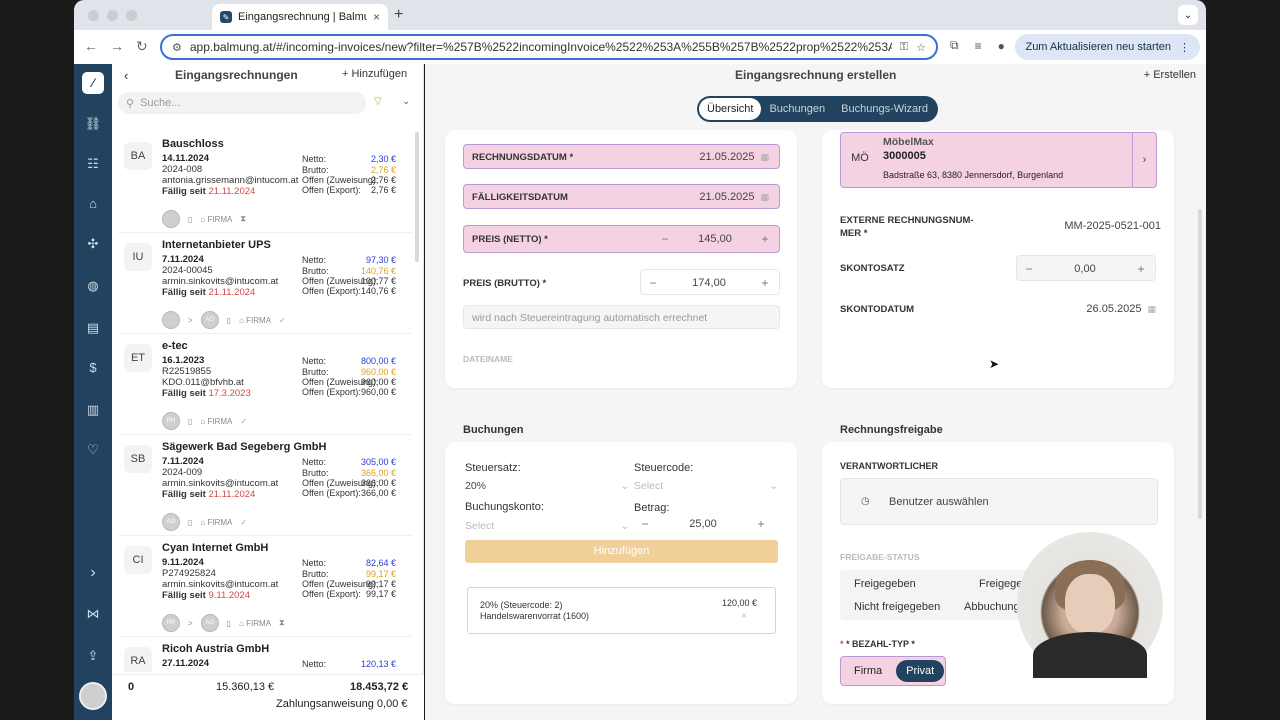 This screenshot has width=1280, height=720. I want to click on bezahltyp-label: * * BEZAHL-TYP *, so click(877, 644).